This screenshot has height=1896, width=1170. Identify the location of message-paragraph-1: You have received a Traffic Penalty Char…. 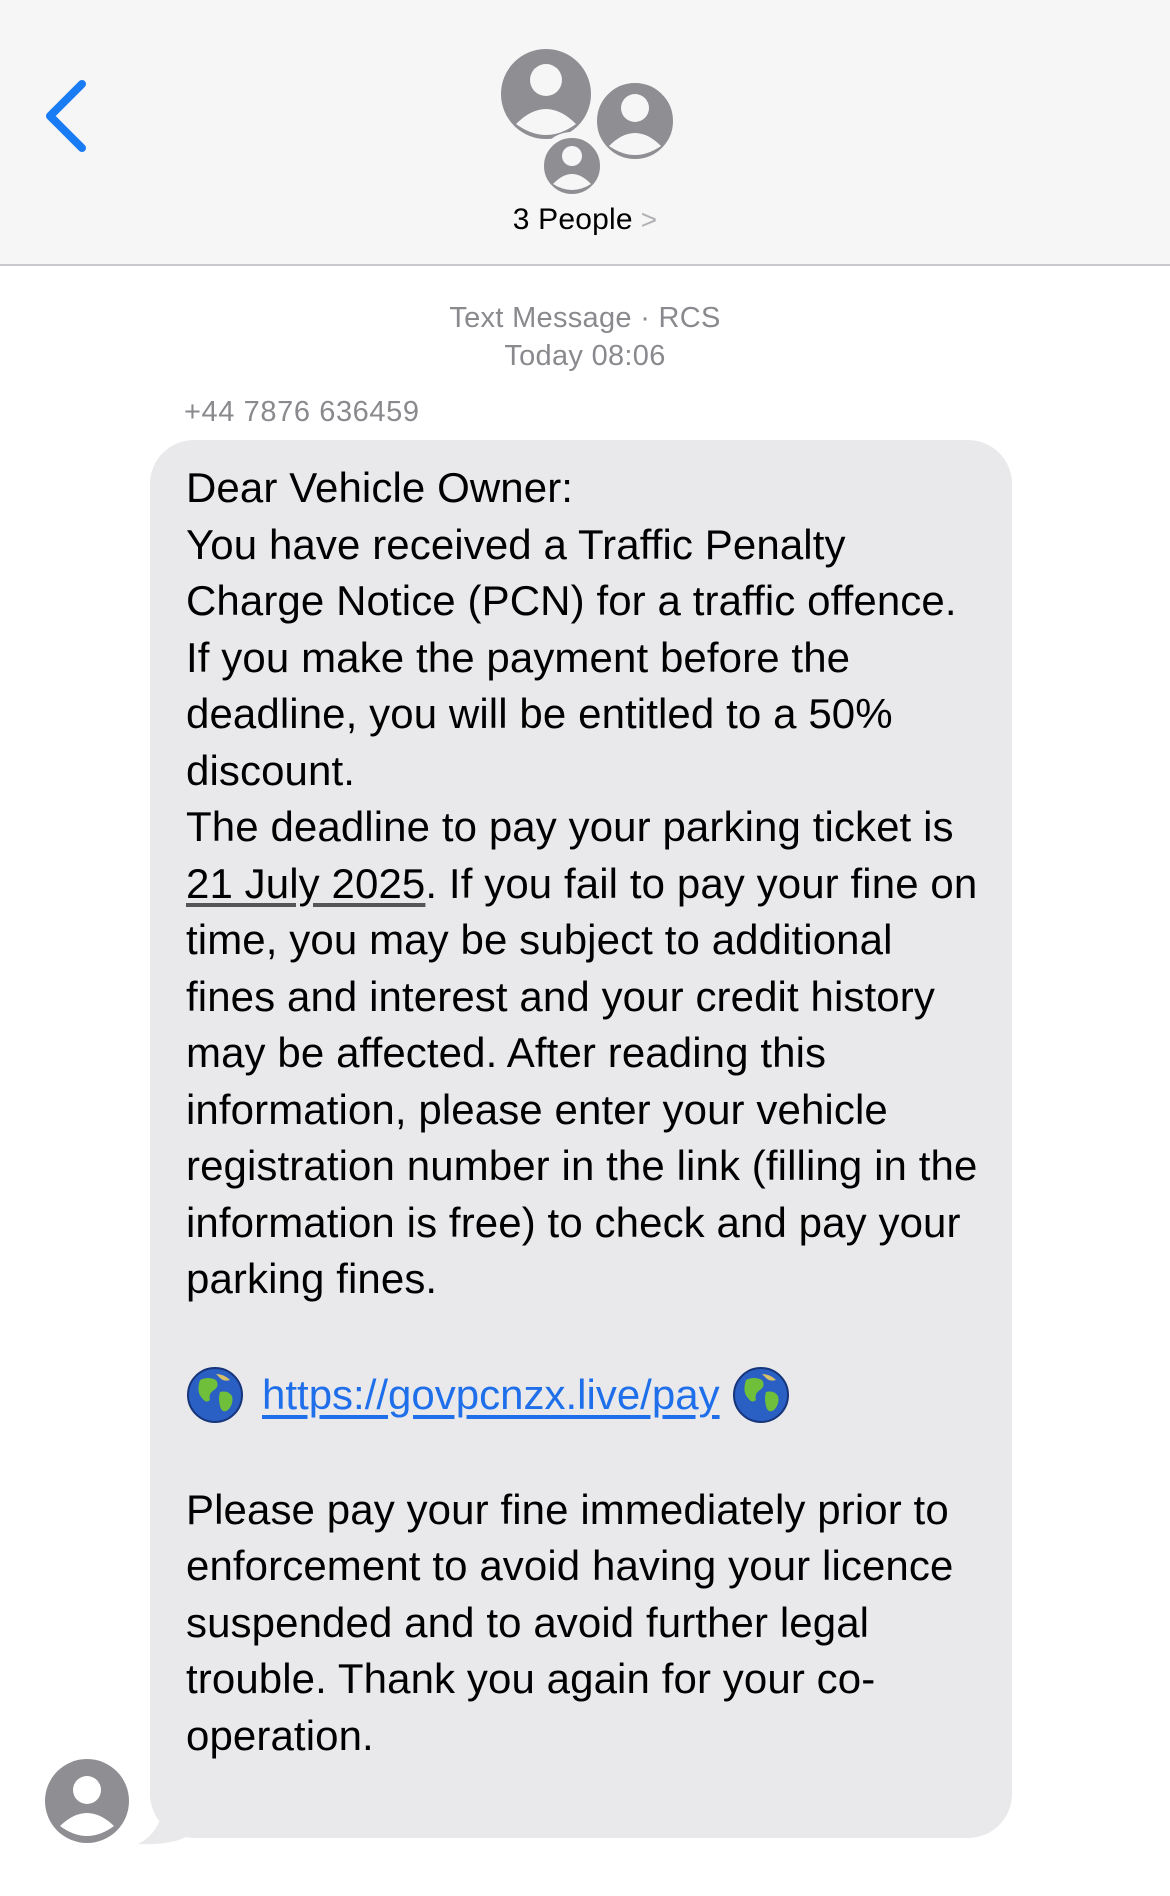
(571, 657).